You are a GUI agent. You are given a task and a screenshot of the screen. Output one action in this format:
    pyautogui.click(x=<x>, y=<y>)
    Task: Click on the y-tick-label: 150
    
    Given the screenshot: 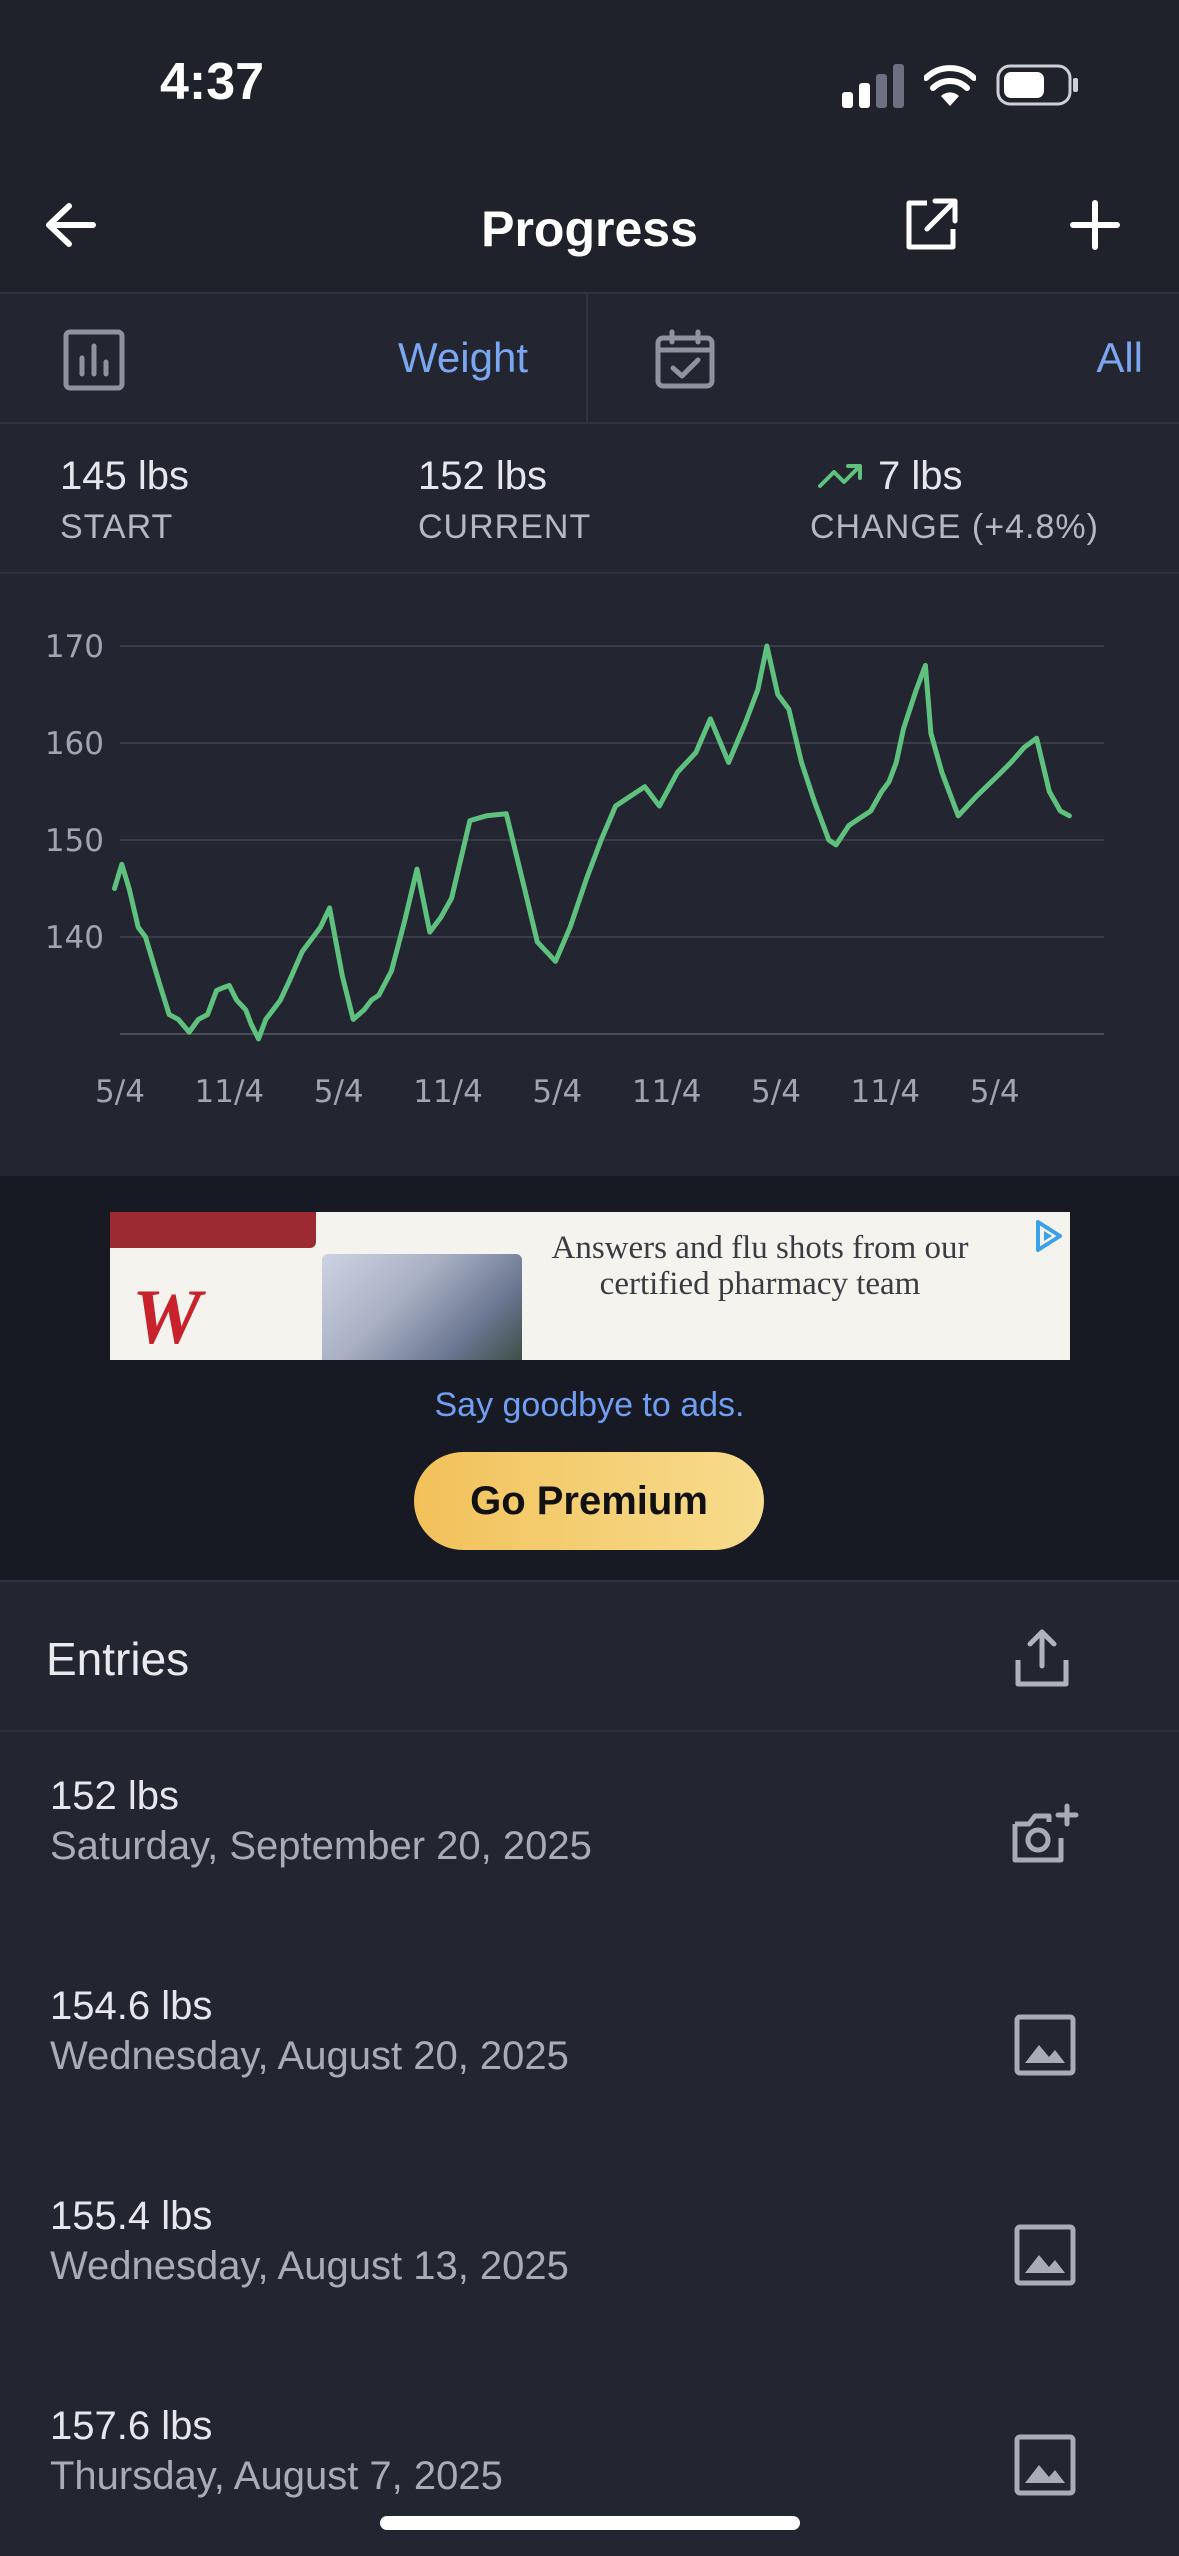 What is the action you would take?
    pyautogui.click(x=74, y=841)
    